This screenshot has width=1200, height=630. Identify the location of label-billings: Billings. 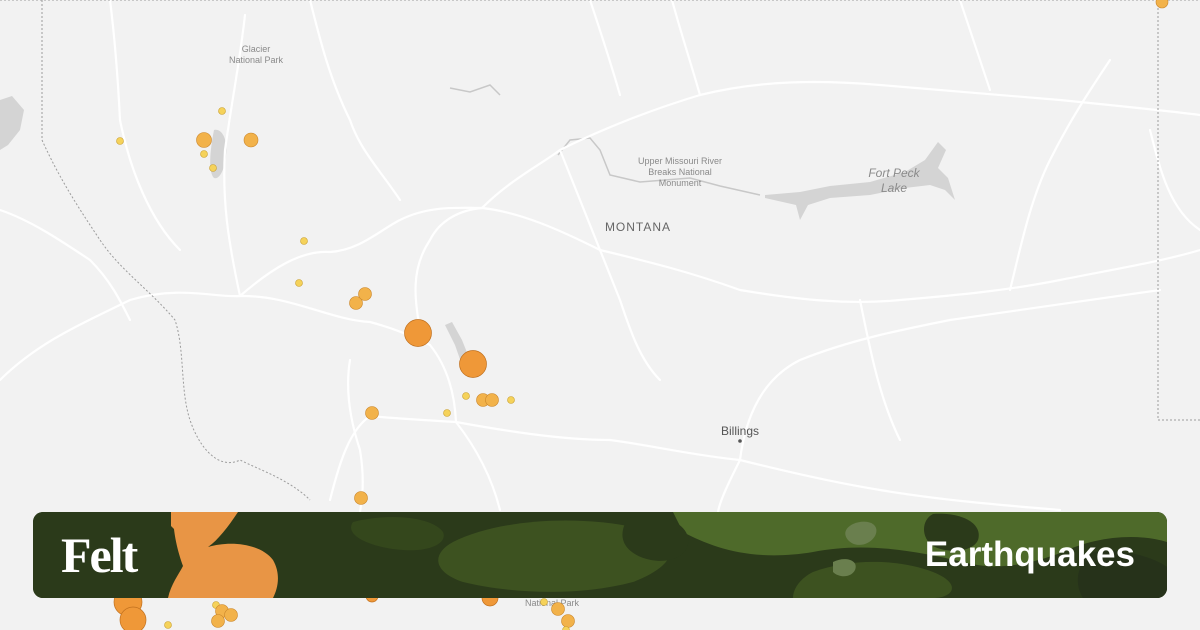
(740, 431).